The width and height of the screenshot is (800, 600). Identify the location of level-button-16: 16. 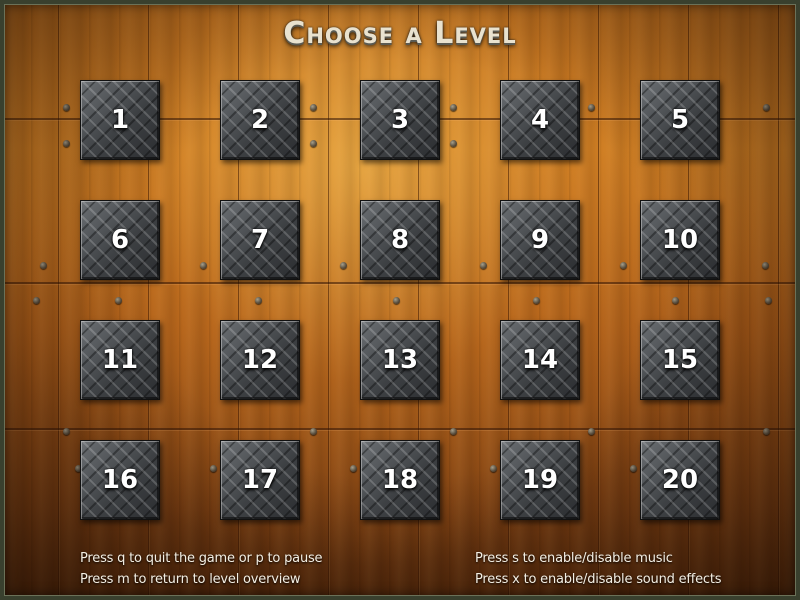
(120, 480).